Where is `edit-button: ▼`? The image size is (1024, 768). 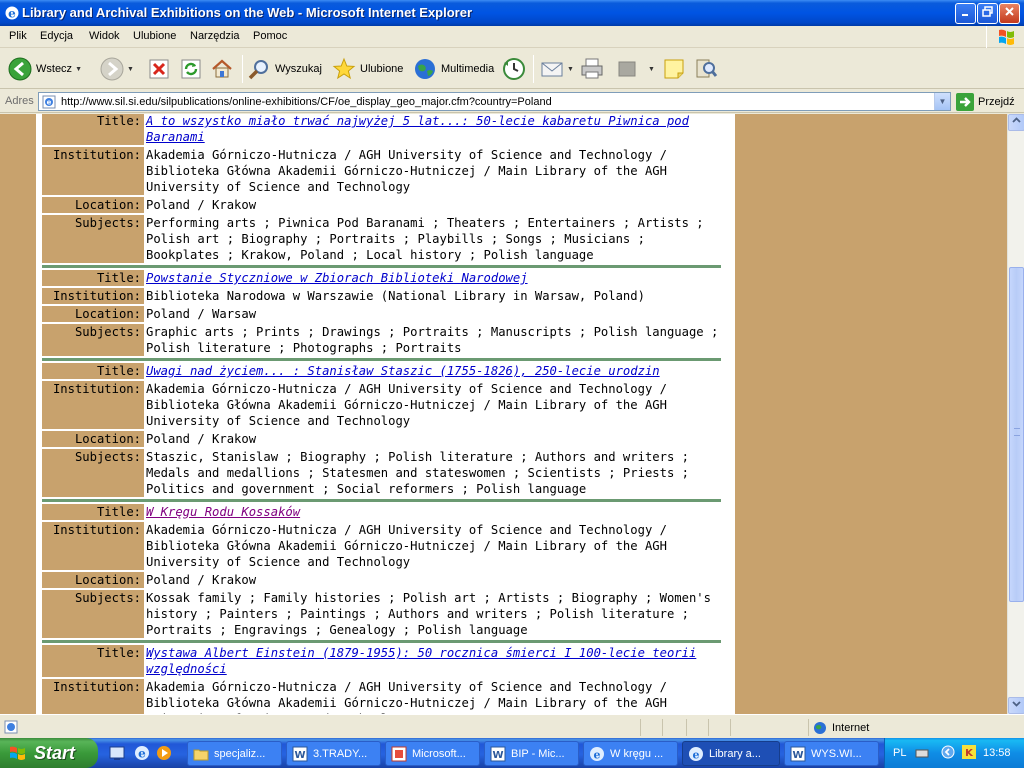 edit-button: ▼ is located at coordinates (635, 69).